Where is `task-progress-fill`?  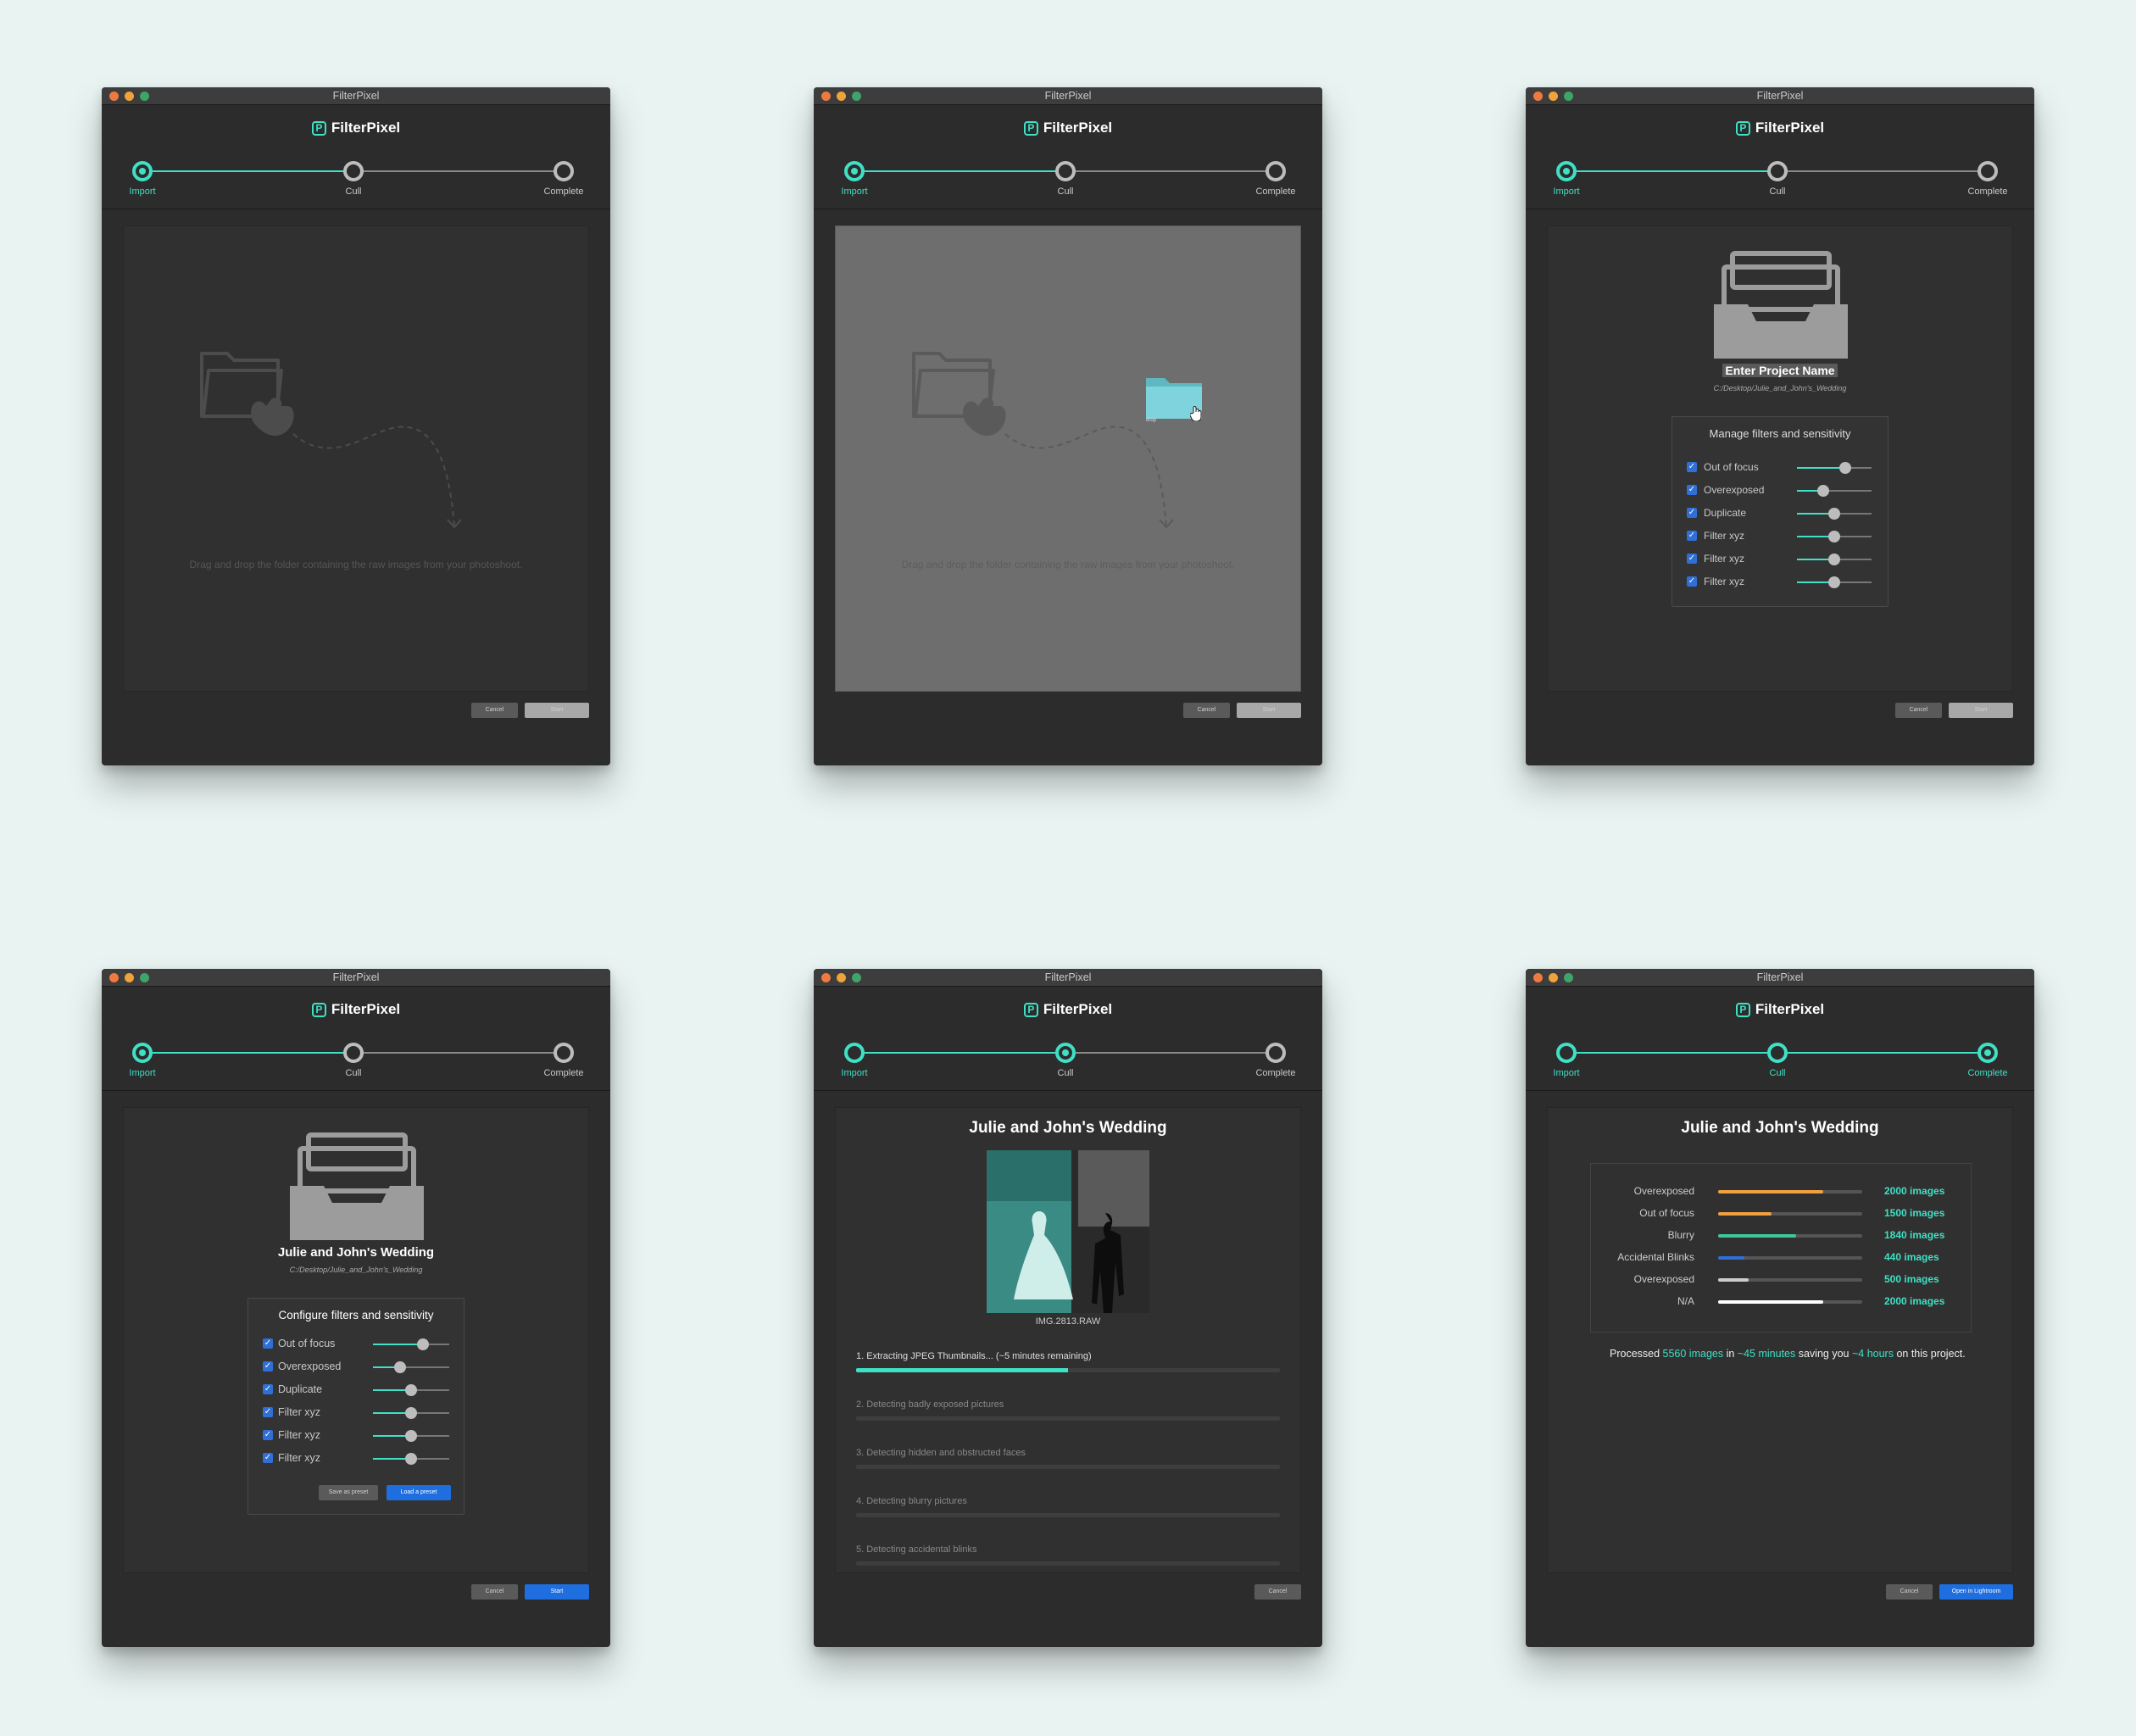 task-progress-fill is located at coordinates (962, 1370).